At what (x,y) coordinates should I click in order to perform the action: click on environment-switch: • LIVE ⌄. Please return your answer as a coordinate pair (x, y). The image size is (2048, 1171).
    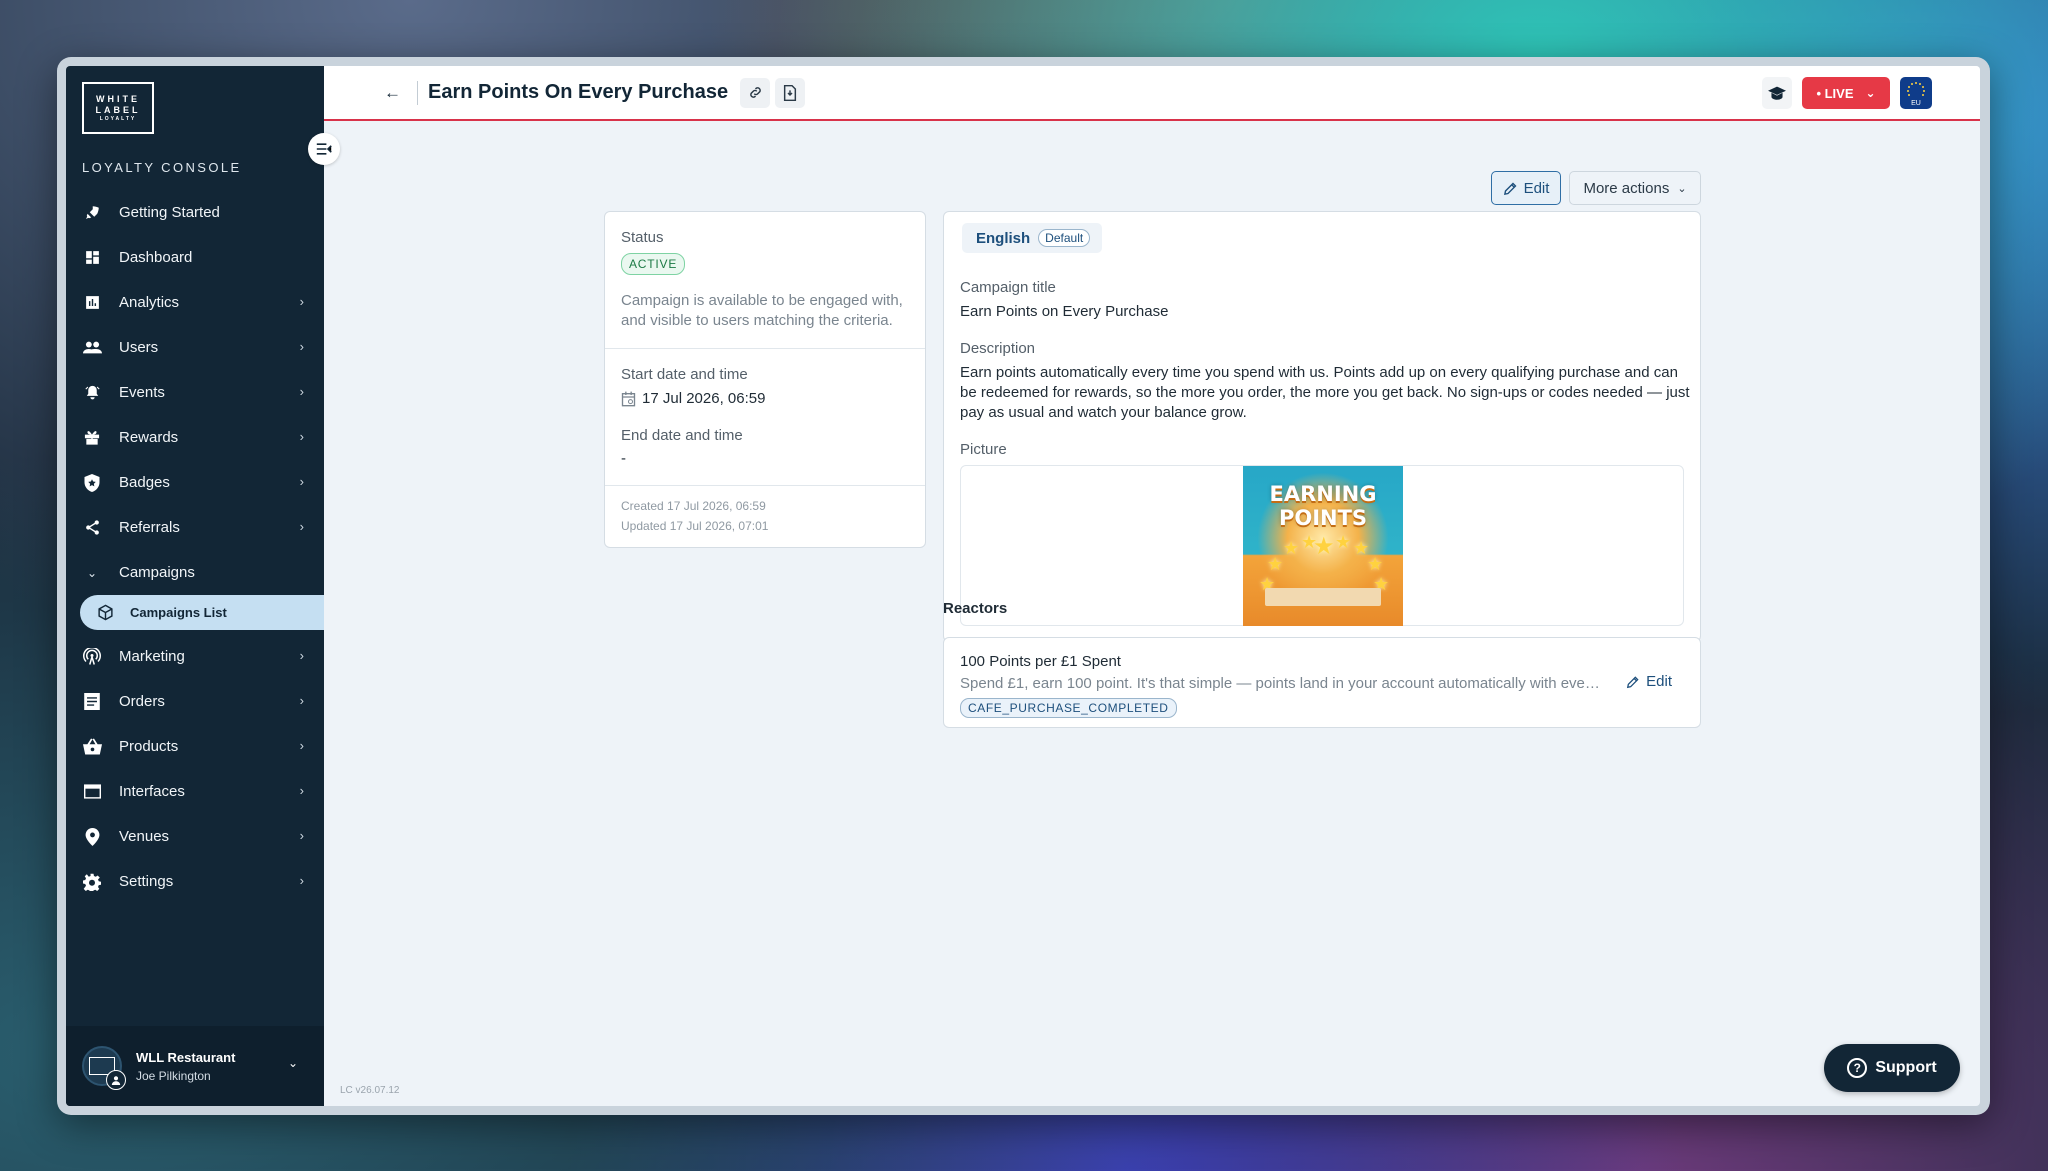
    Looking at the image, I should click on (1846, 93).